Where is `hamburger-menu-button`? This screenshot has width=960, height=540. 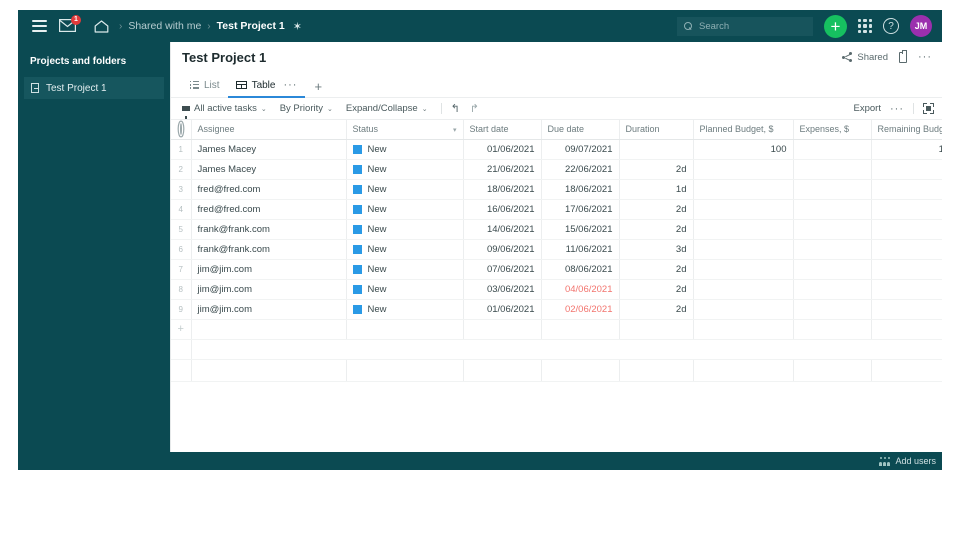 hamburger-menu-button is located at coordinates (39, 26).